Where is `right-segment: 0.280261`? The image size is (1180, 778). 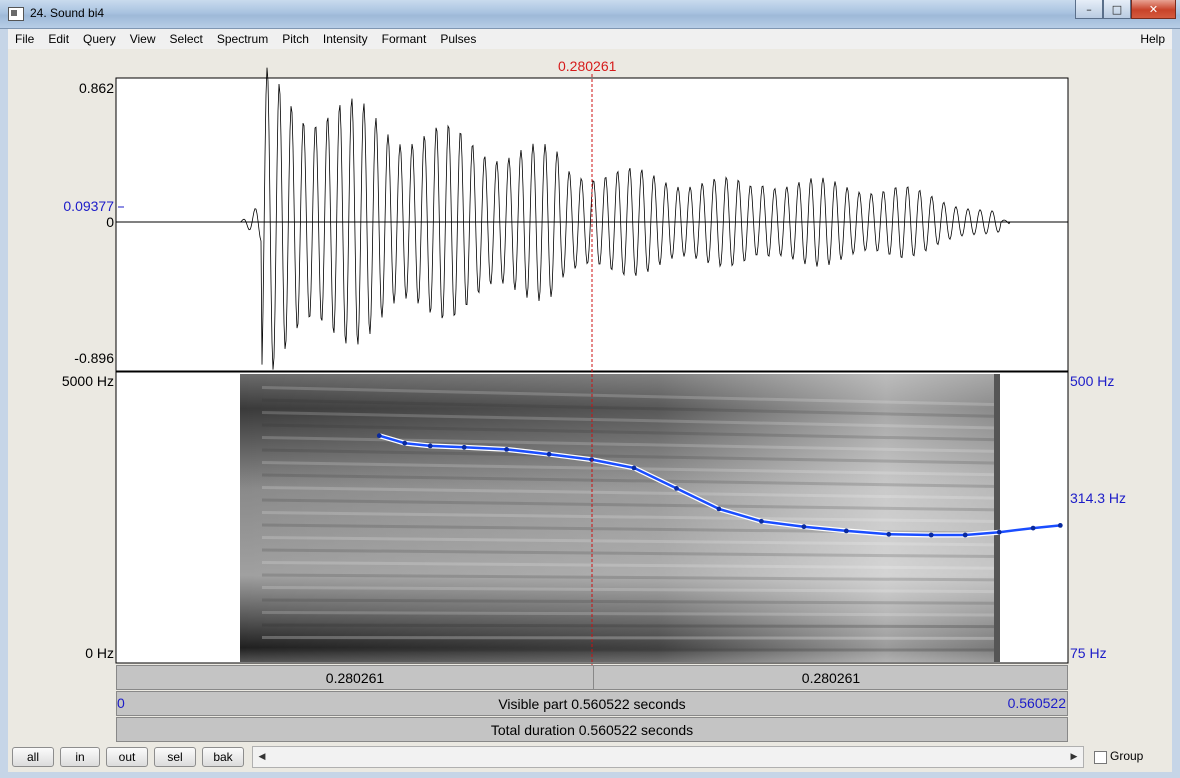
right-segment: 0.280261 is located at coordinates (831, 677).